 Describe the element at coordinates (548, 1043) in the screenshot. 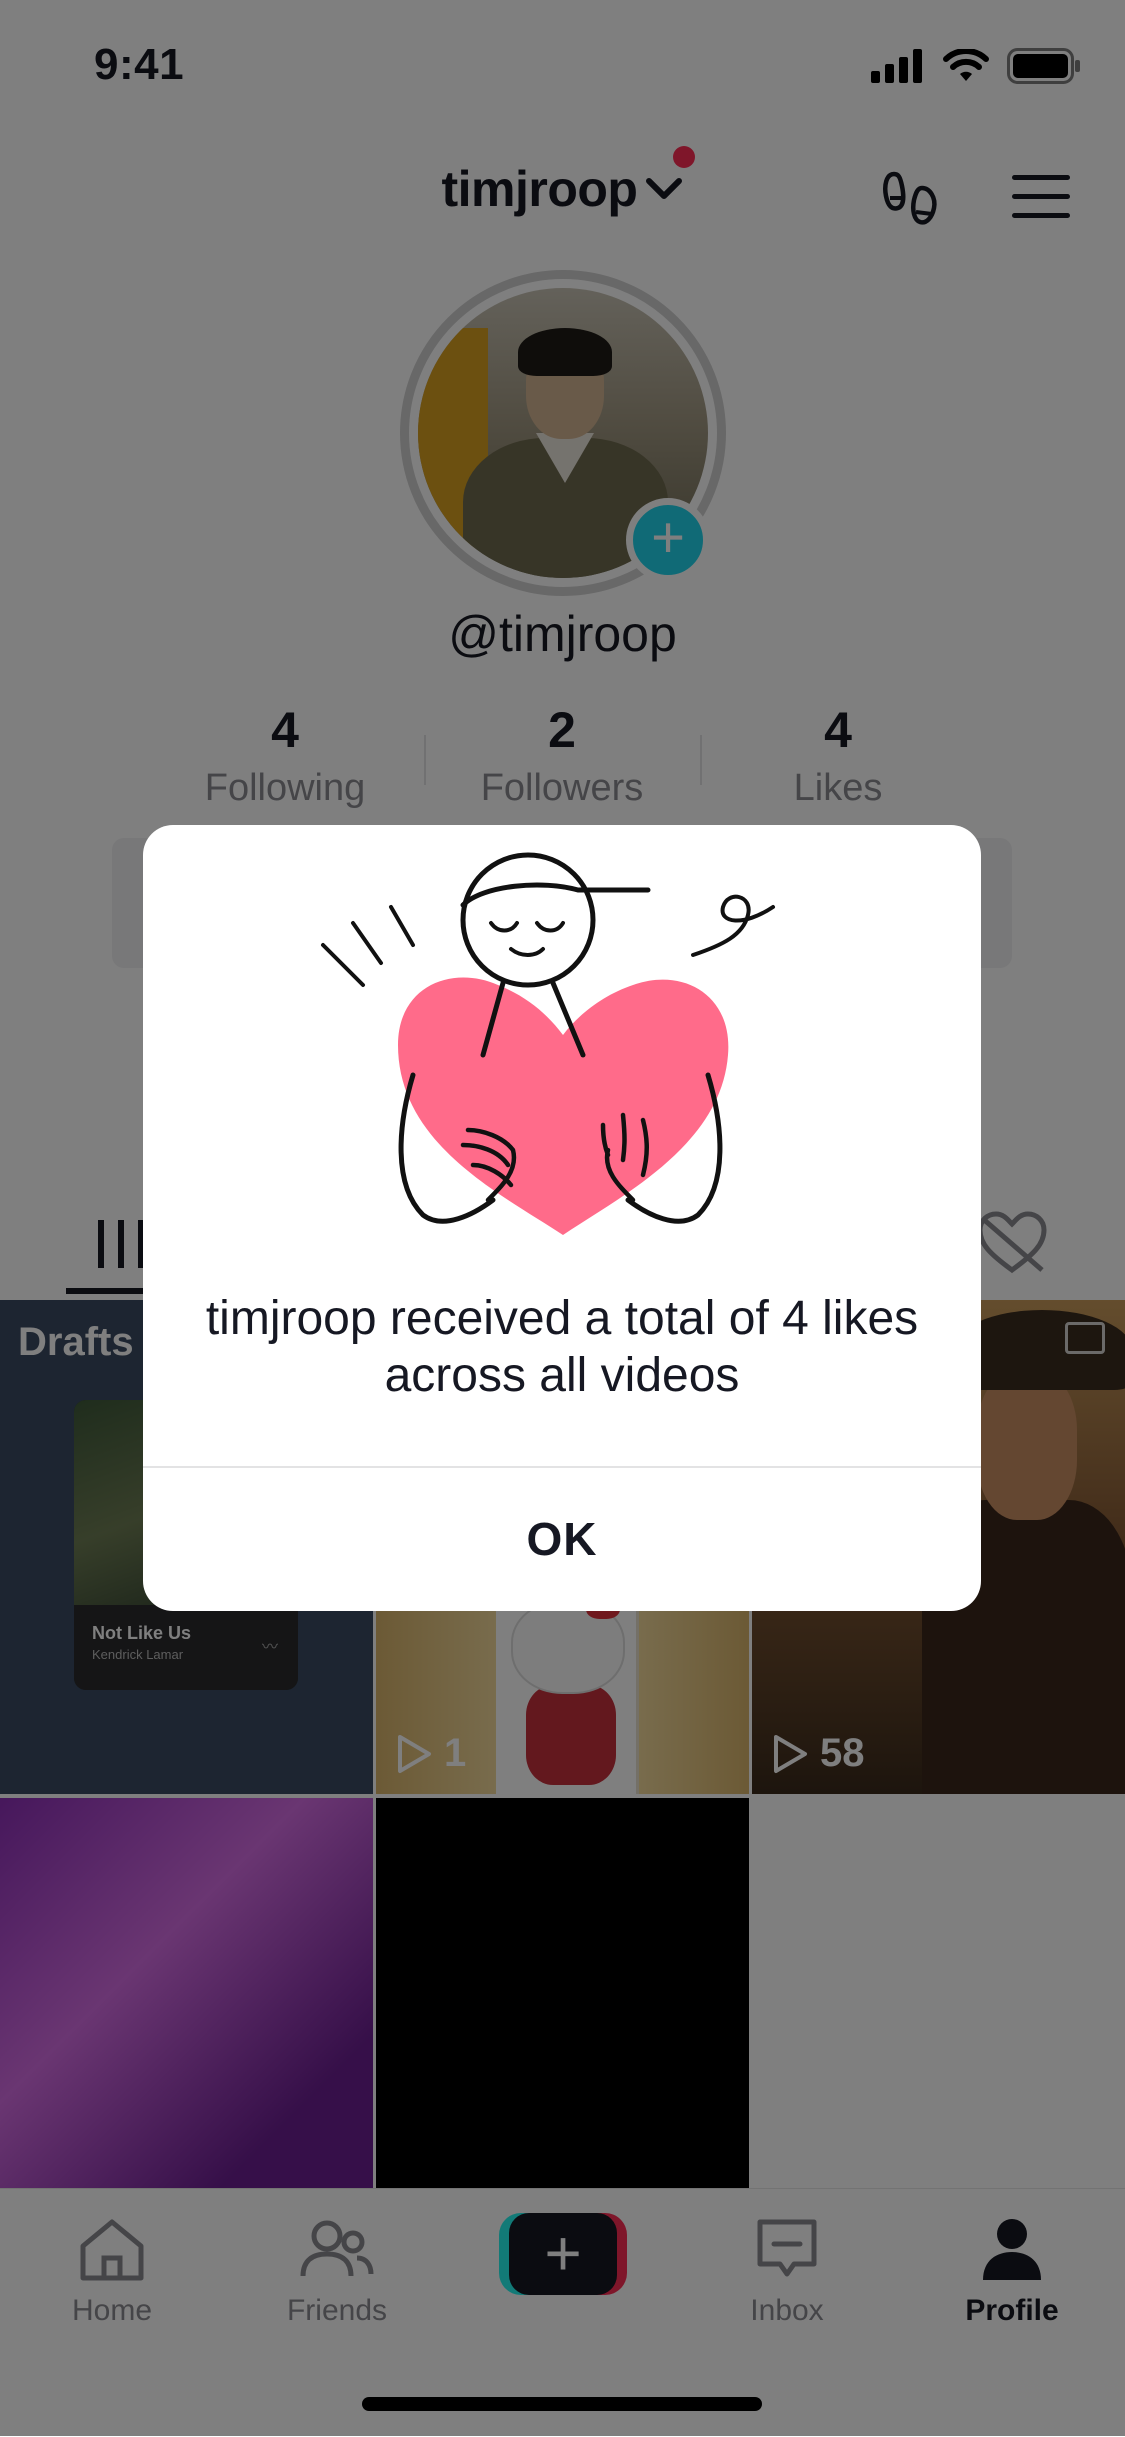

I see `heart-hug-illustration` at that location.